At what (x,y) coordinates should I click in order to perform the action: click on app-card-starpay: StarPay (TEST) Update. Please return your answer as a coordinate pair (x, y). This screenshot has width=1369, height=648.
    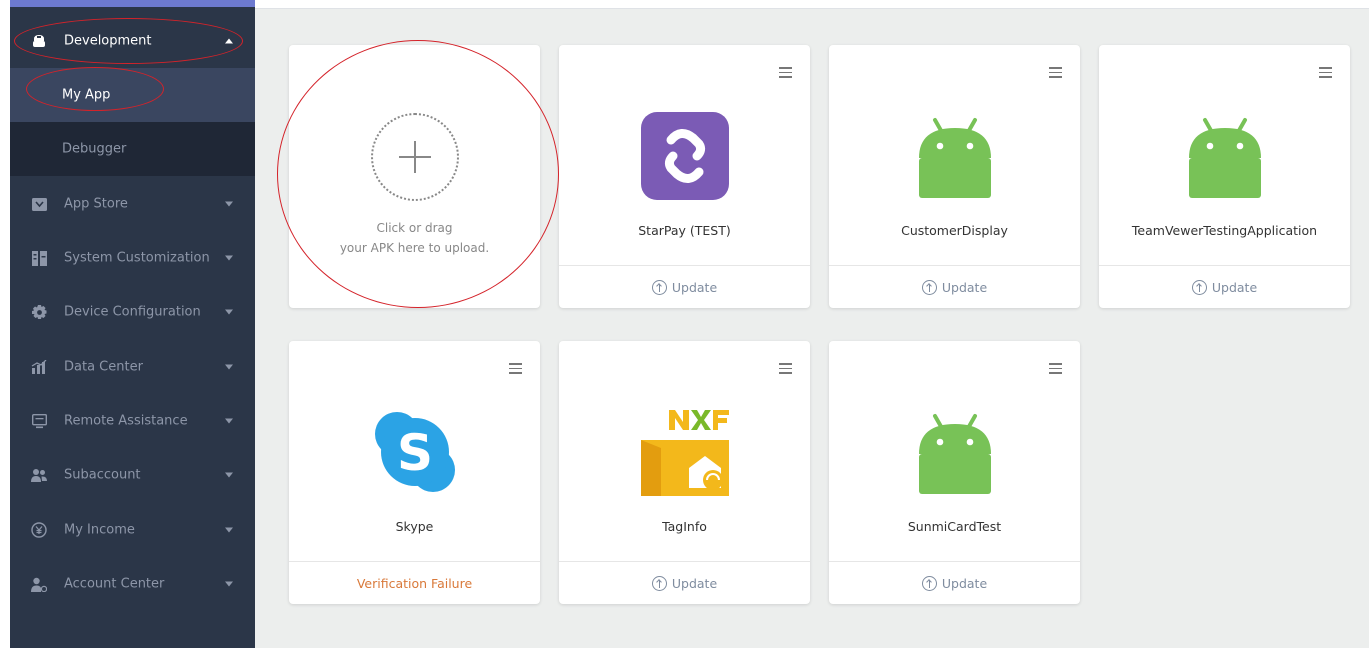
    Looking at the image, I should click on (684, 176).